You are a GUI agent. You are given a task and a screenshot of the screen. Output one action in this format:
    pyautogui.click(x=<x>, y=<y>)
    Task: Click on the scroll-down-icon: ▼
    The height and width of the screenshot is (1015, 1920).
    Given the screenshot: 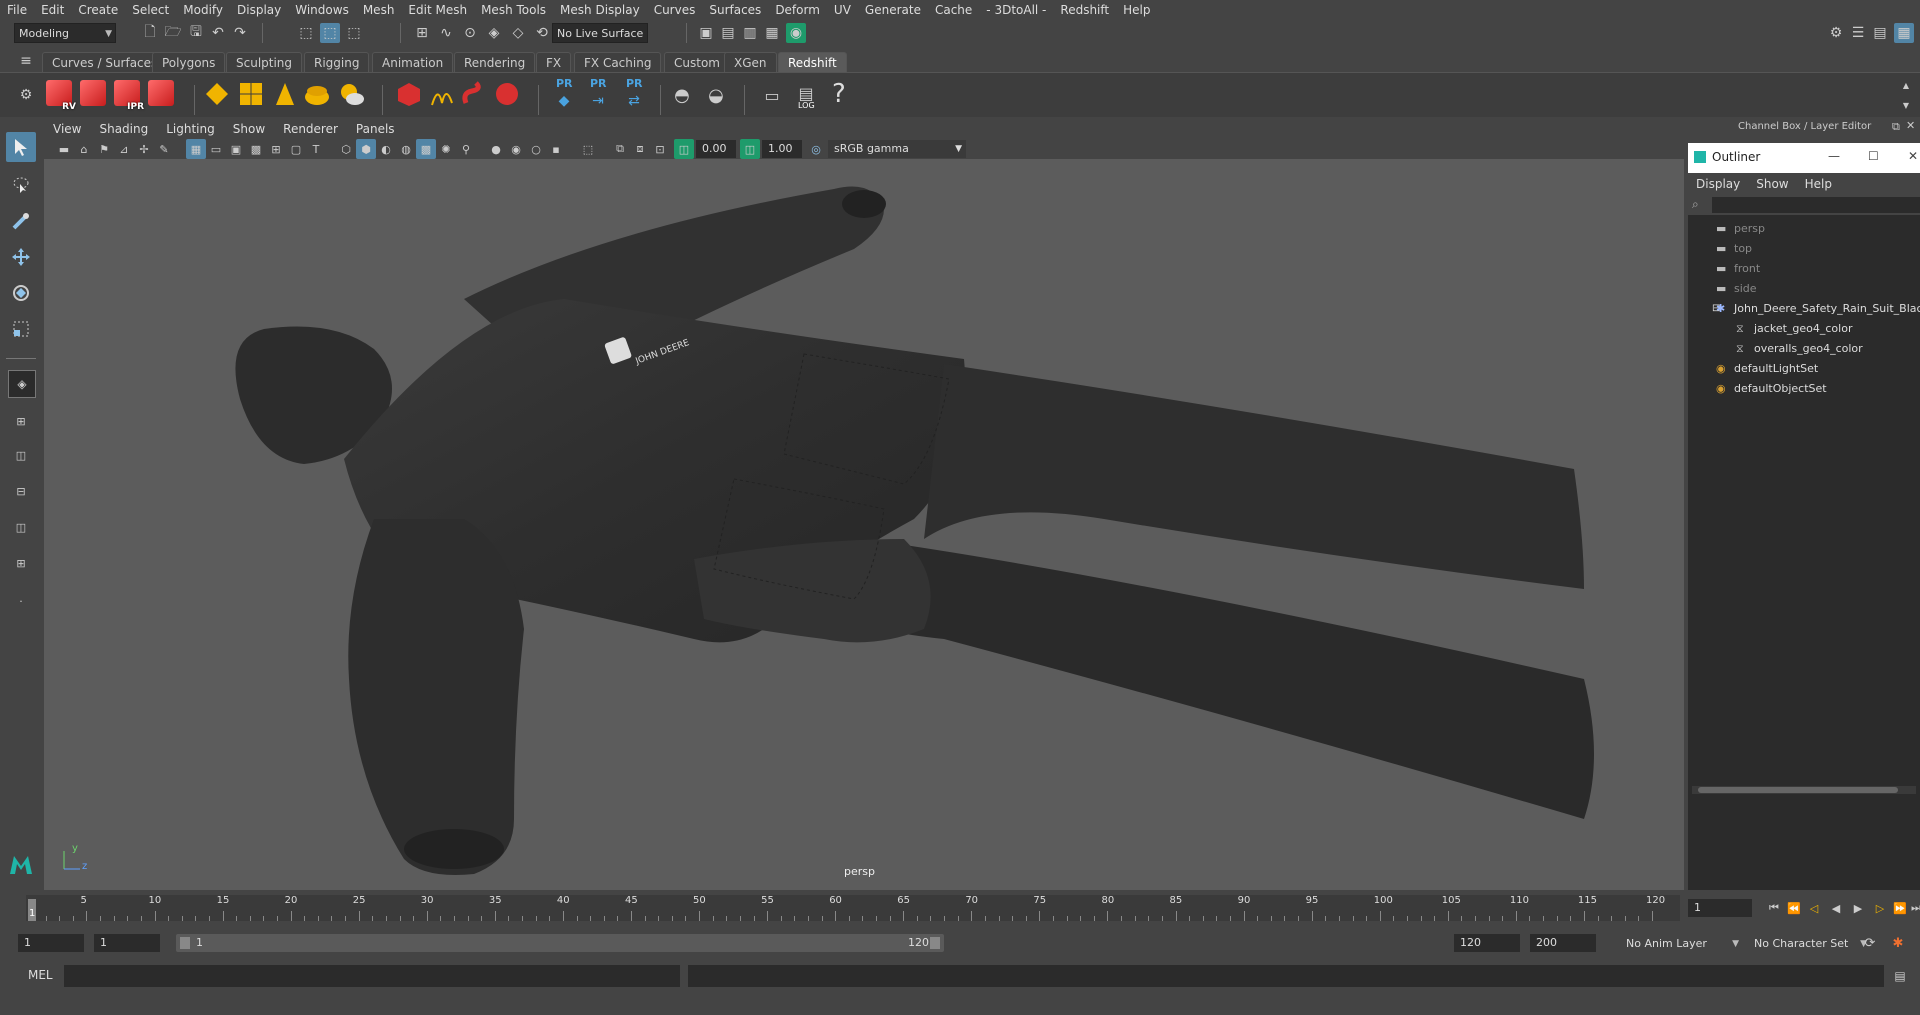 What is the action you would take?
    pyautogui.click(x=1906, y=105)
    